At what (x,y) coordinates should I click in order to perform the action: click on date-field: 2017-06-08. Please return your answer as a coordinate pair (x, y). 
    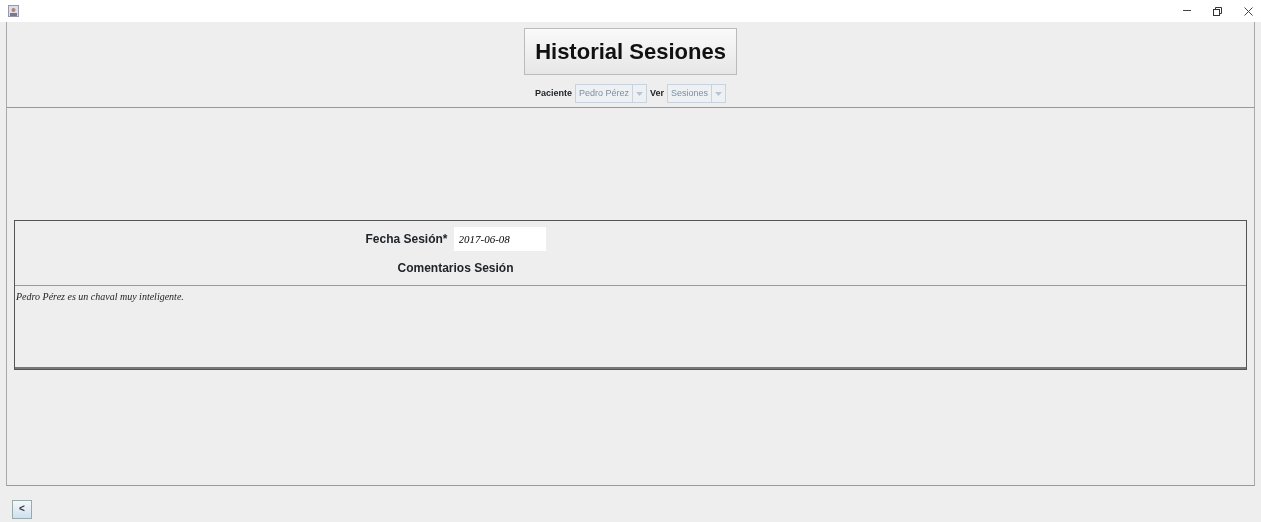
    Looking at the image, I should click on (499, 239).